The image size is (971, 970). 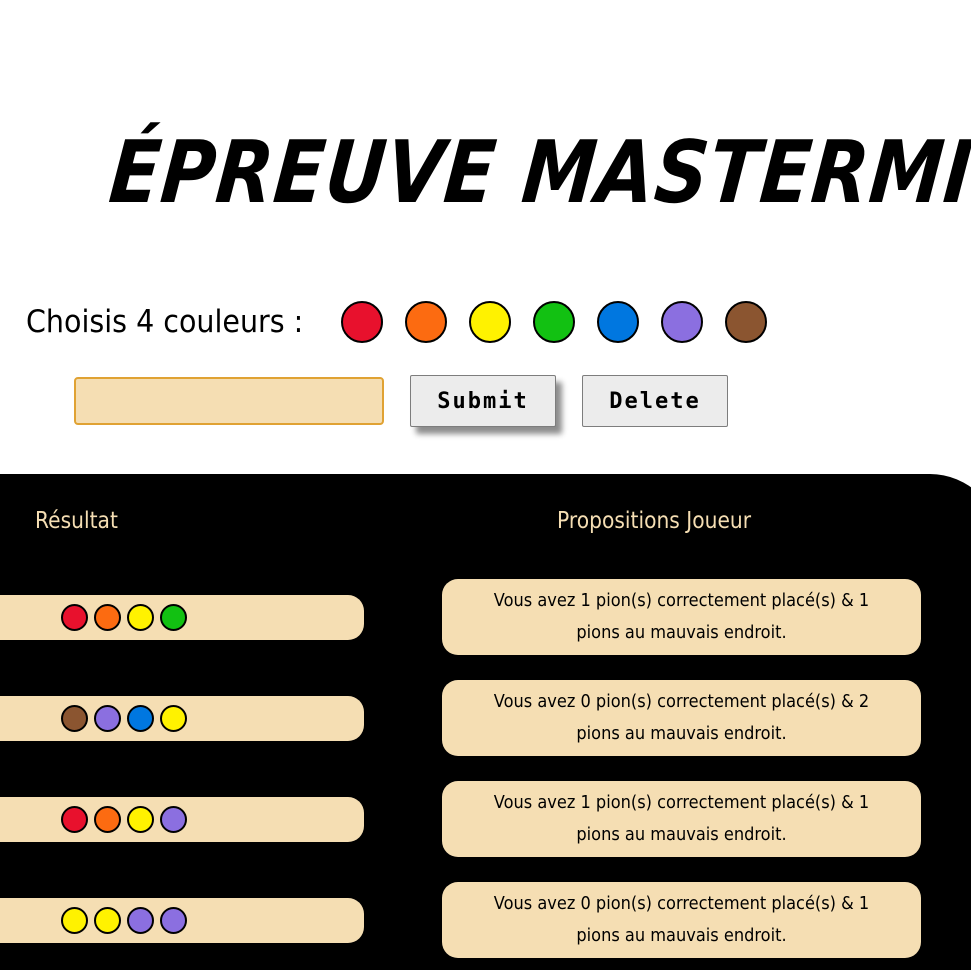 What do you see at coordinates (618, 322) in the screenshot?
I see `color-swatch-blue` at bounding box center [618, 322].